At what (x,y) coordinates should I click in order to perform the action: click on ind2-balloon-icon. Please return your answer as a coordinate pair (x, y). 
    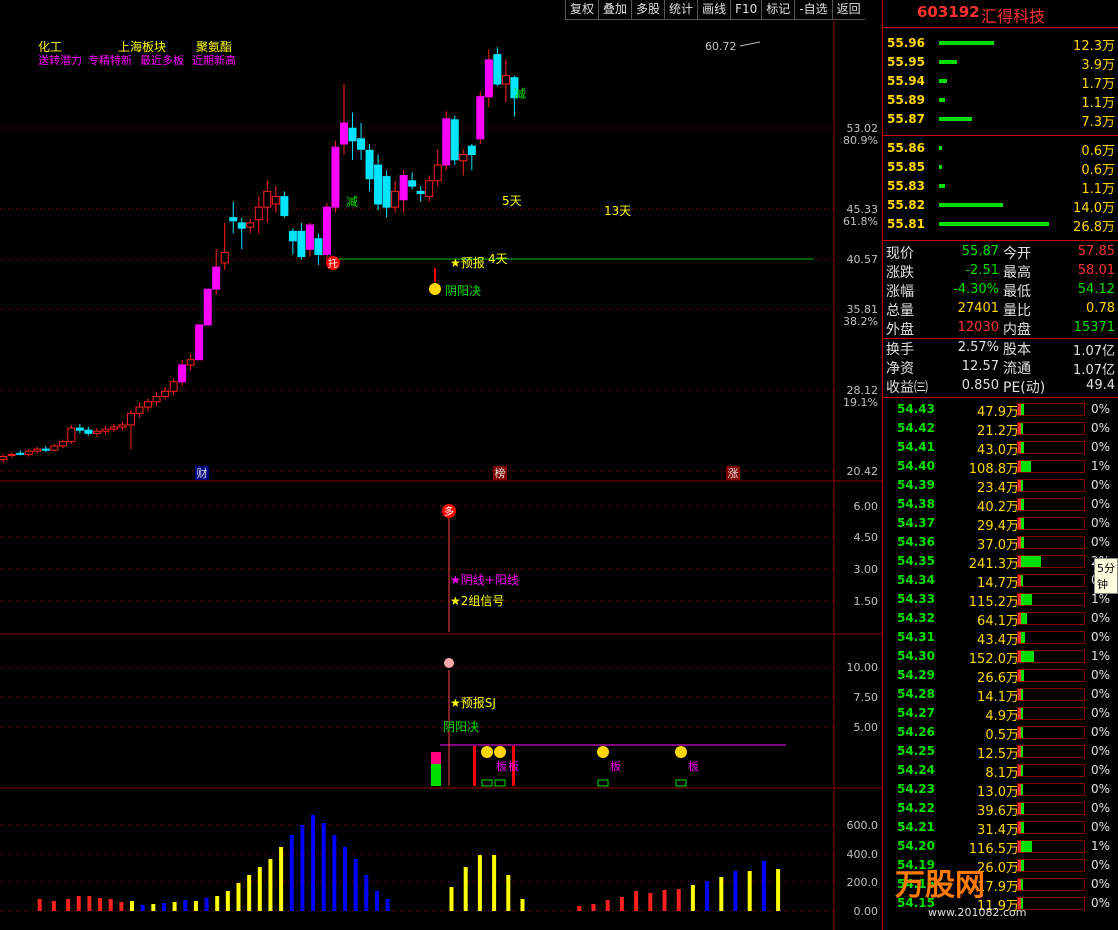
    Looking at the image, I should click on (449, 663).